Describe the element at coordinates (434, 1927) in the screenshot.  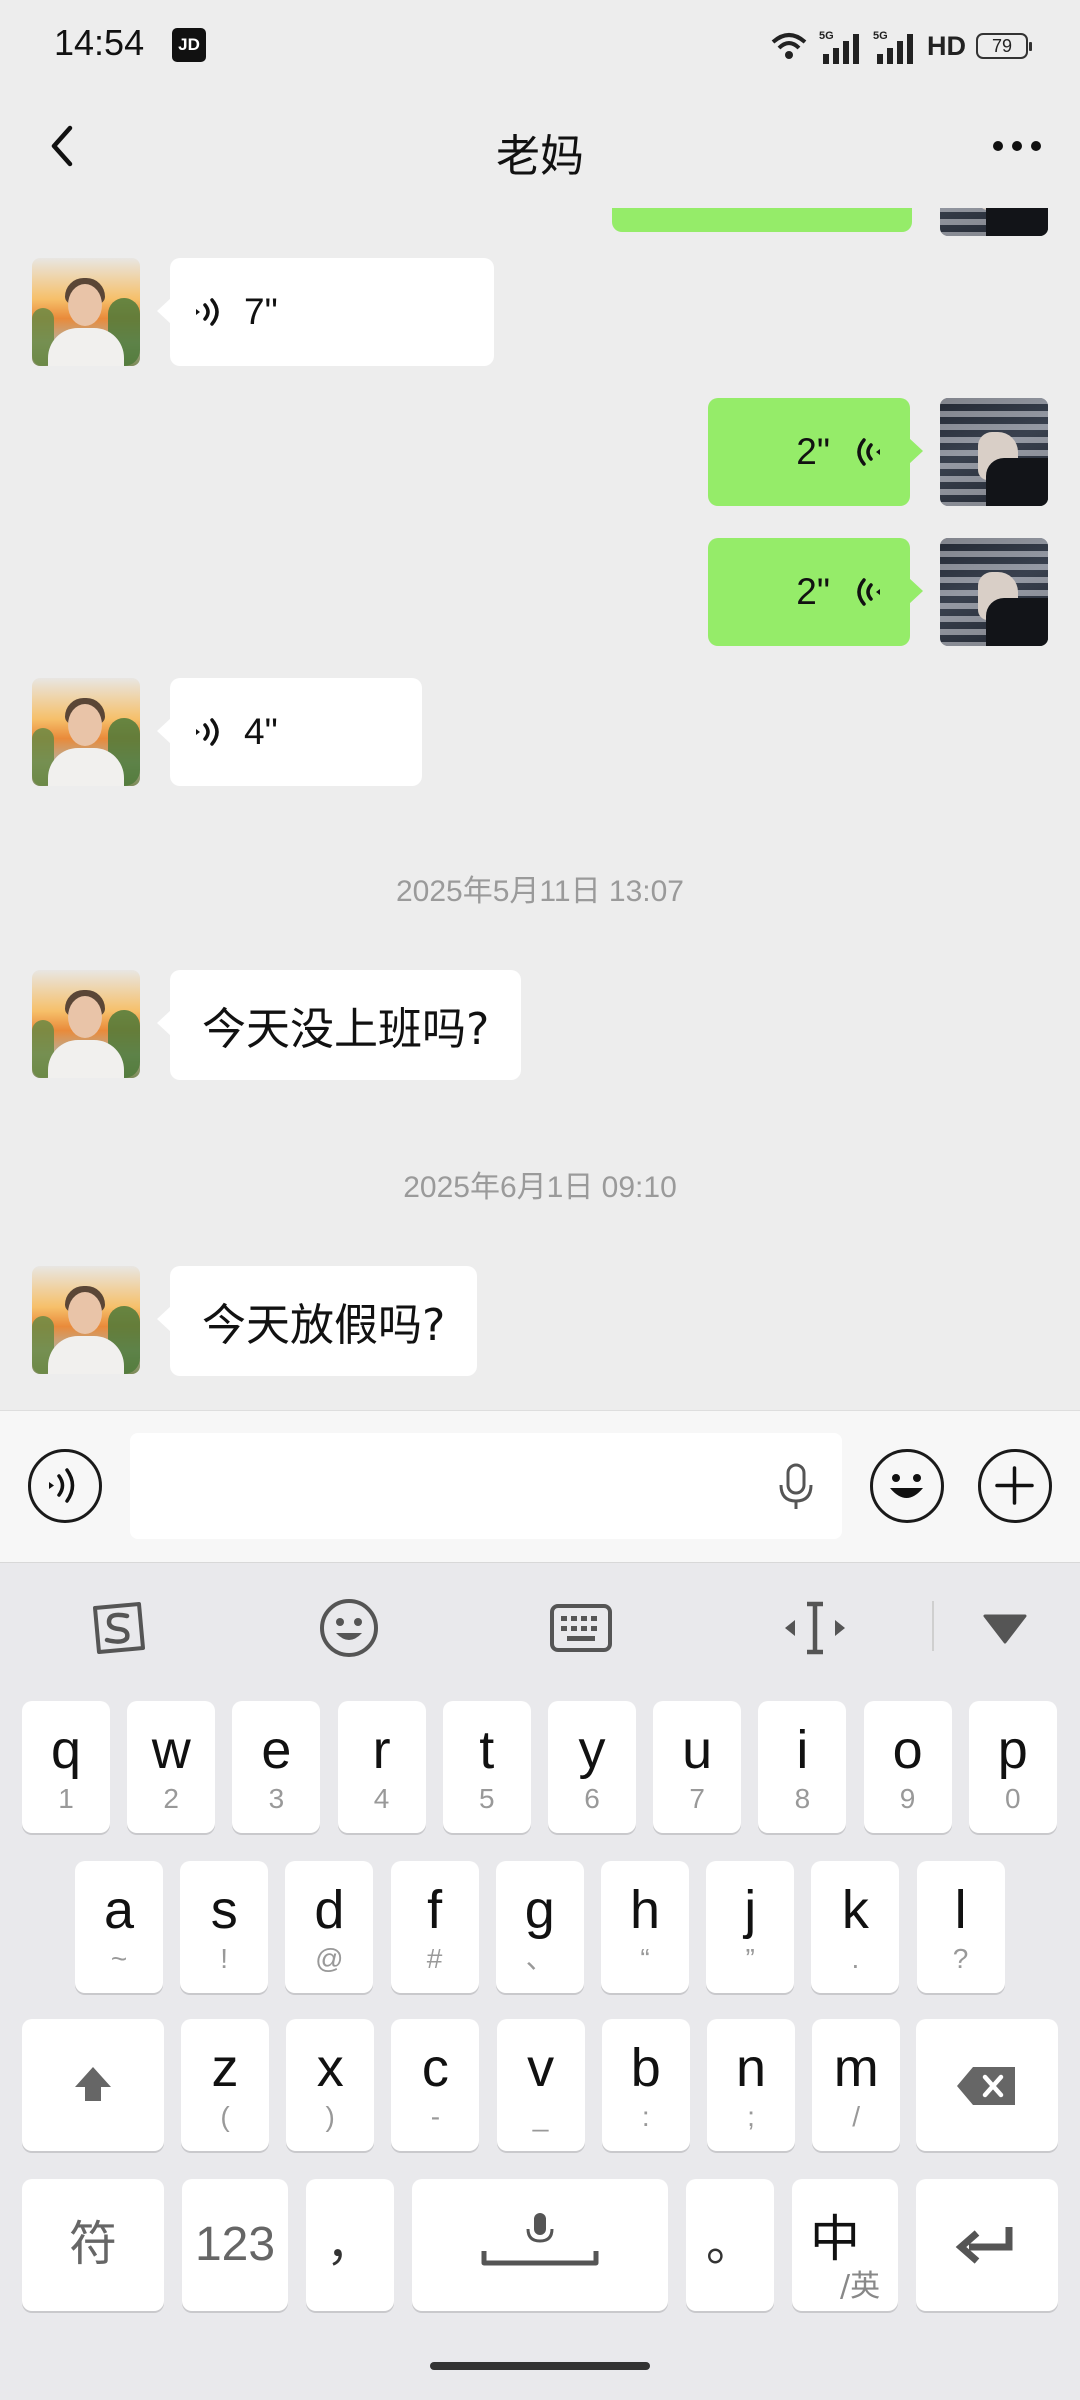
I see `key-f: f #` at that location.